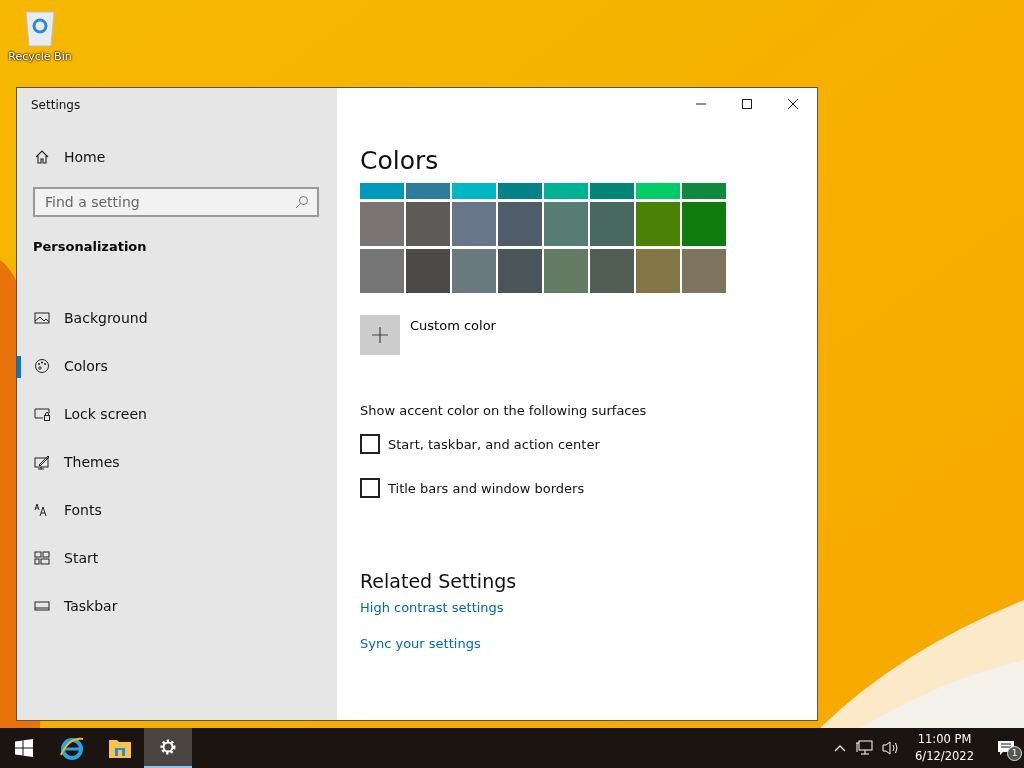 The width and height of the screenshot is (1024, 768). I want to click on checkbox-label: Title bars and window borders, so click(486, 488).